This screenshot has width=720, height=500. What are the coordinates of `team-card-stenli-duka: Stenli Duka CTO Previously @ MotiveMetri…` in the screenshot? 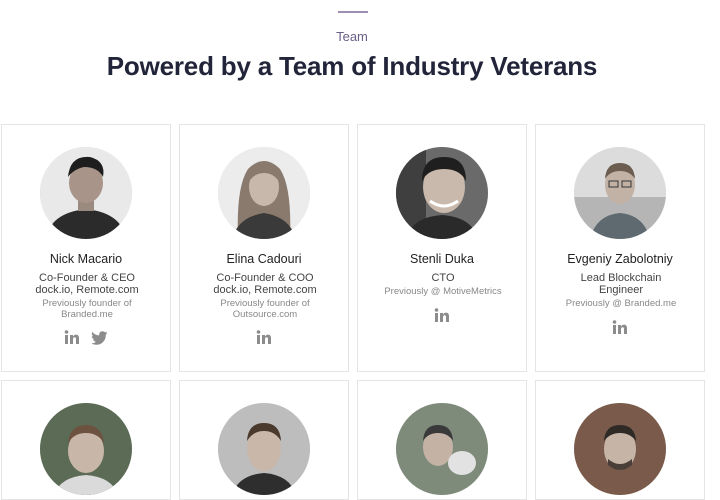 It's located at (442, 248).